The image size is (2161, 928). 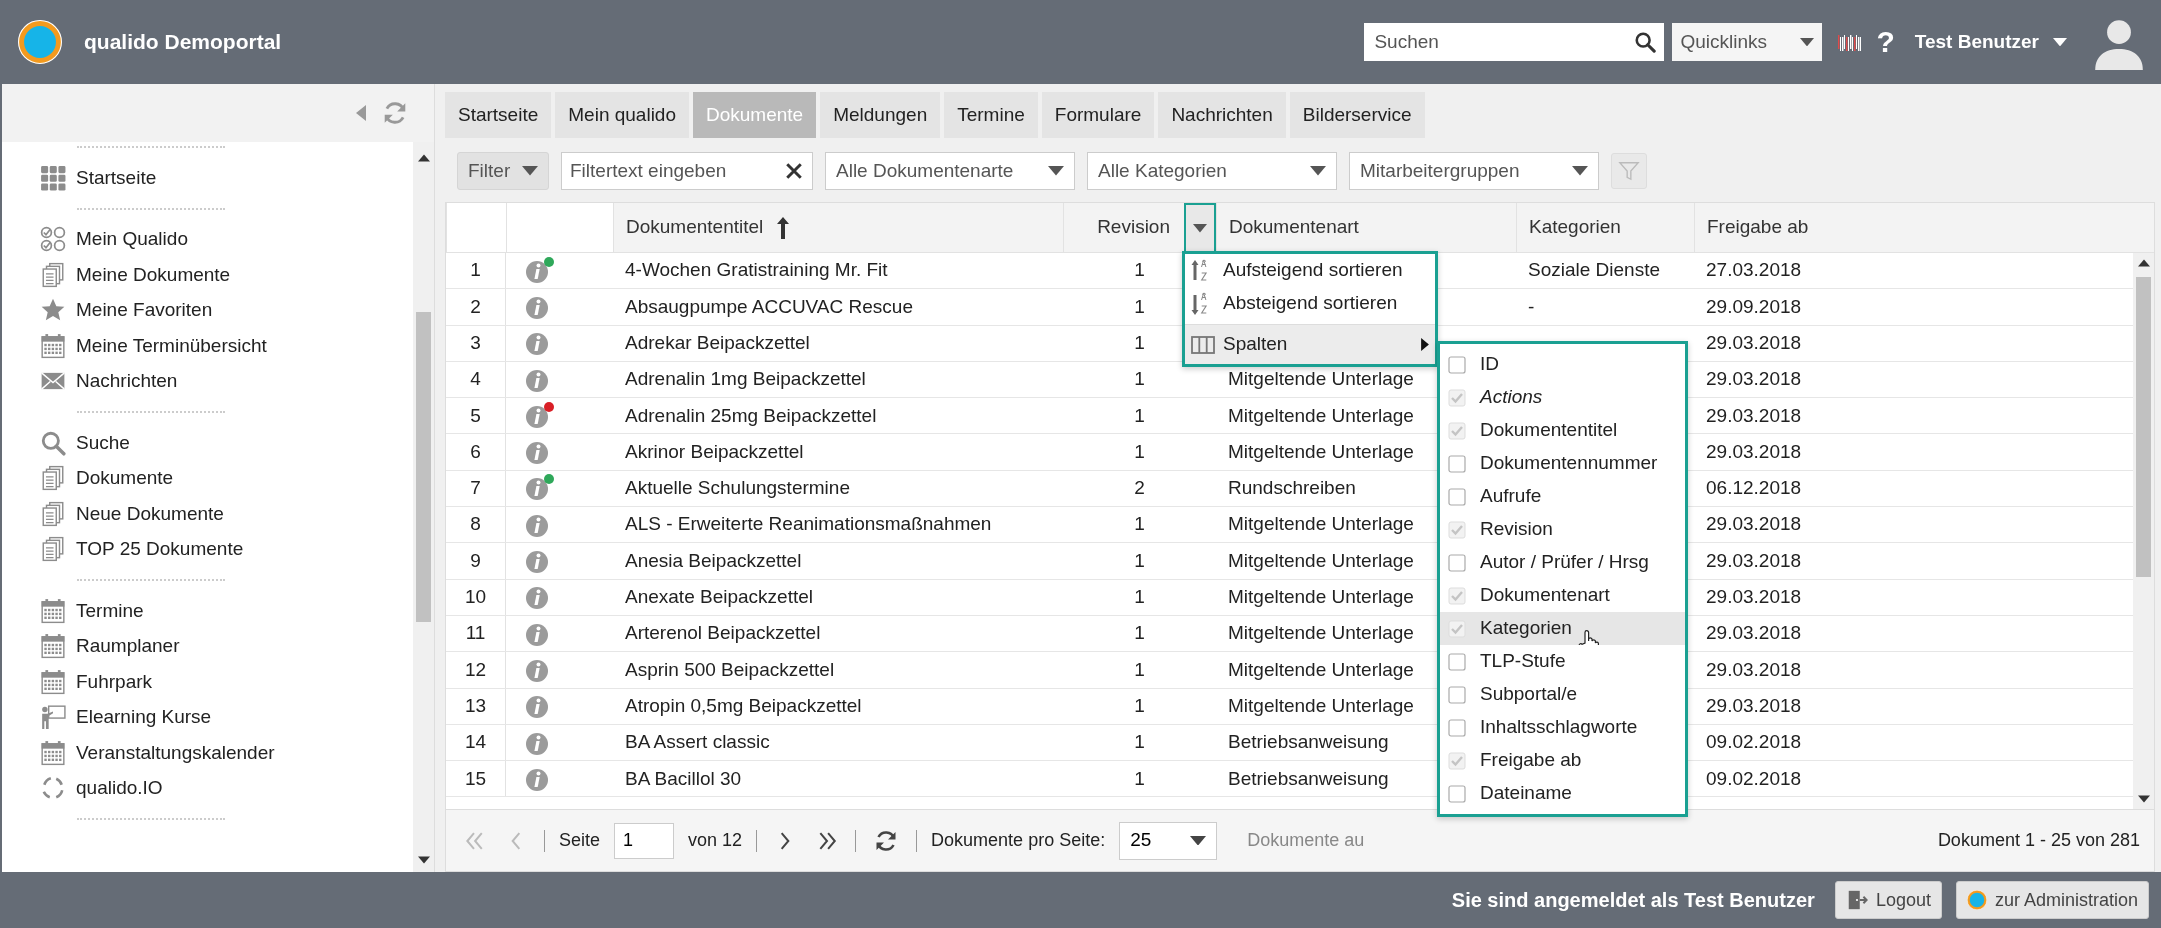 I want to click on table-cell-text: 27.03.2018, so click(x=1754, y=270).